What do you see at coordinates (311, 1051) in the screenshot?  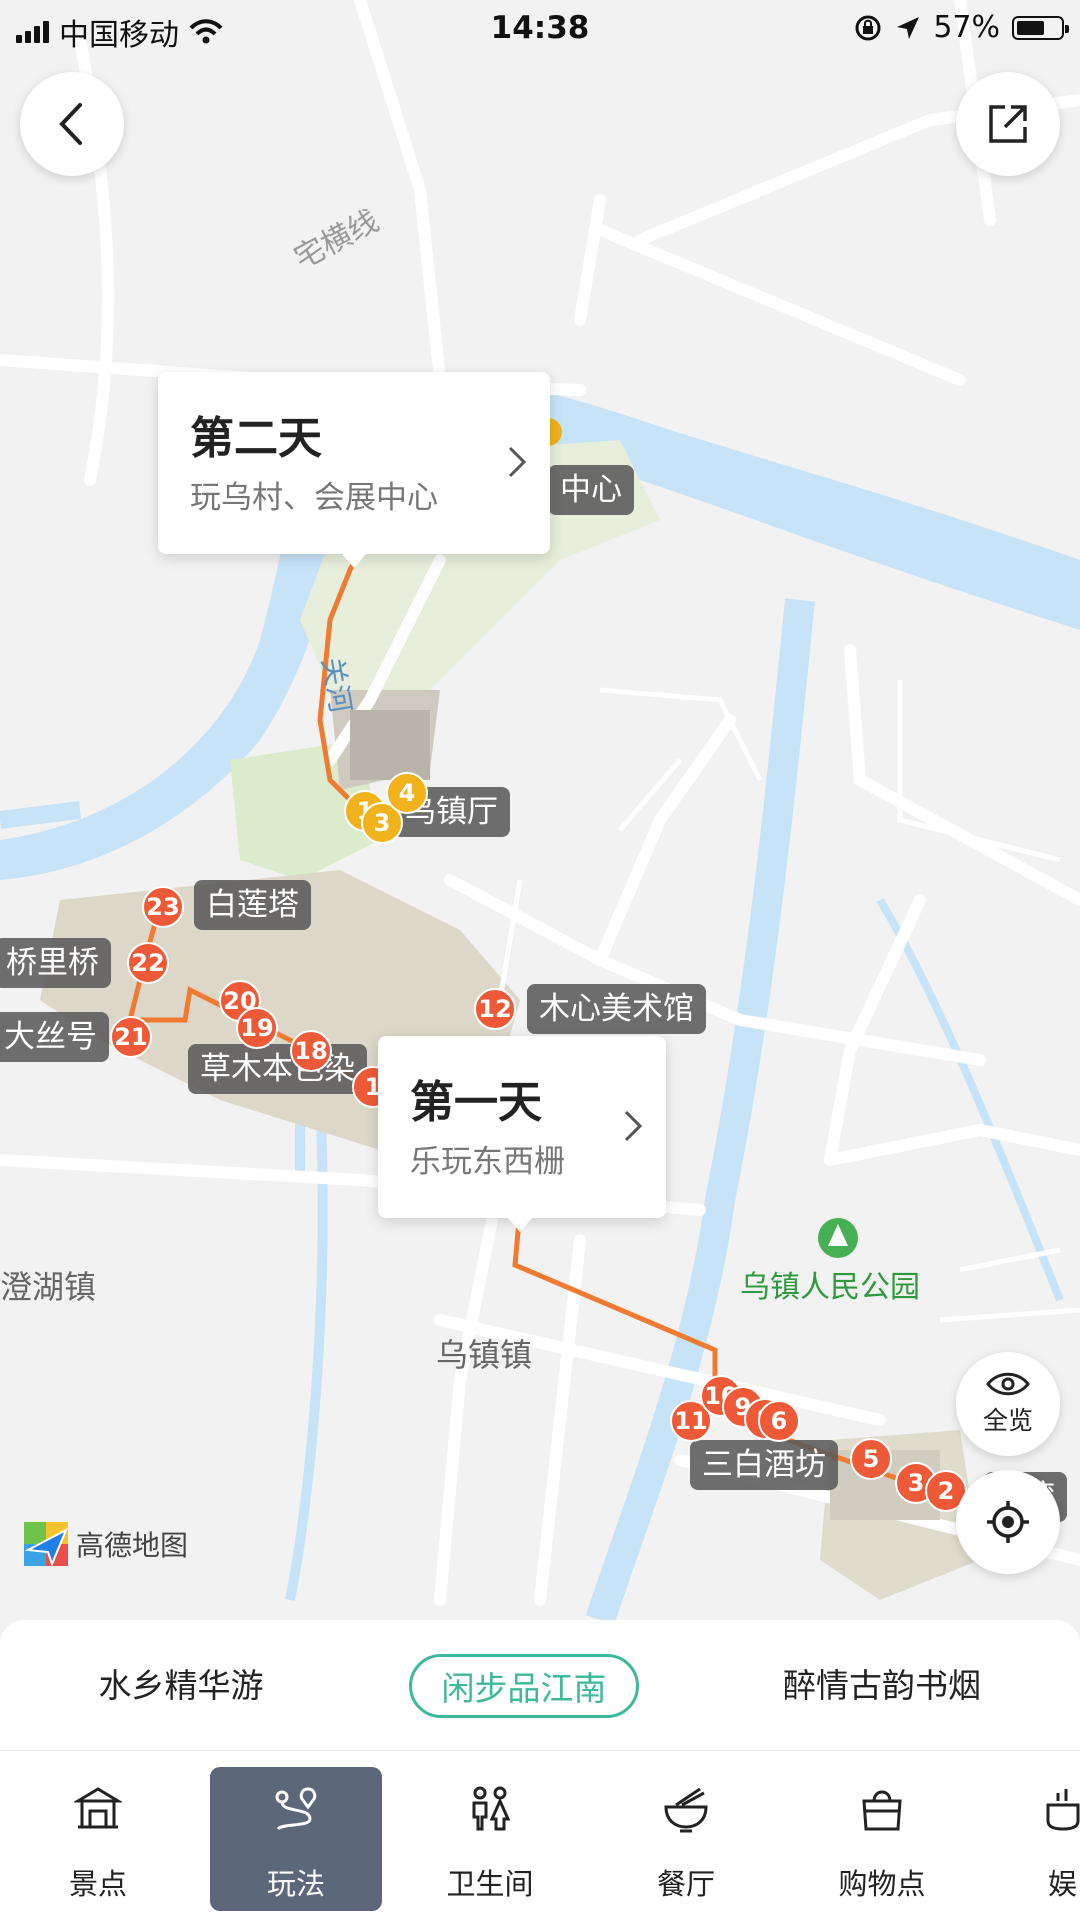 I see `map-pin-day1: 18` at bounding box center [311, 1051].